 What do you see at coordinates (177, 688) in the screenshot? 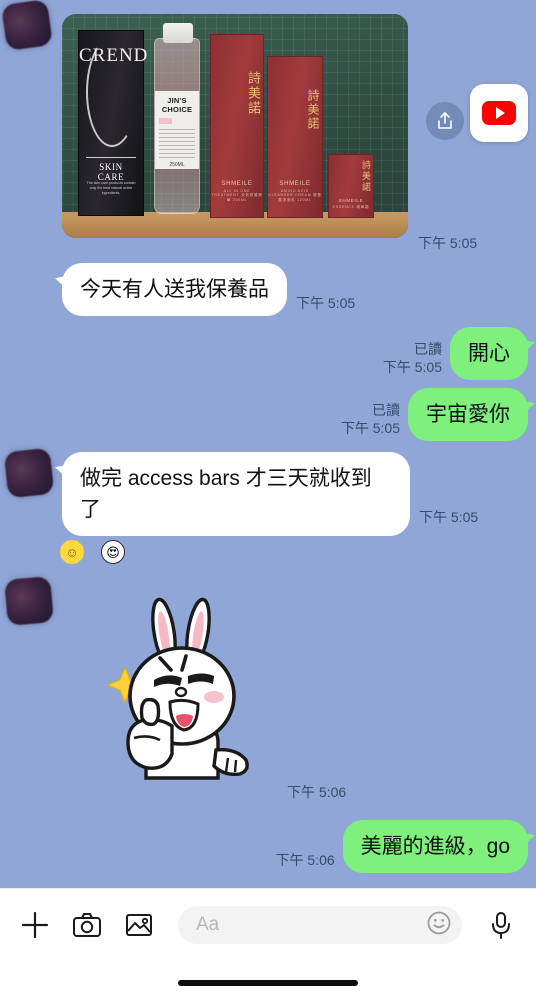
I see `cony-sticker-art` at bounding box center [177, 688].